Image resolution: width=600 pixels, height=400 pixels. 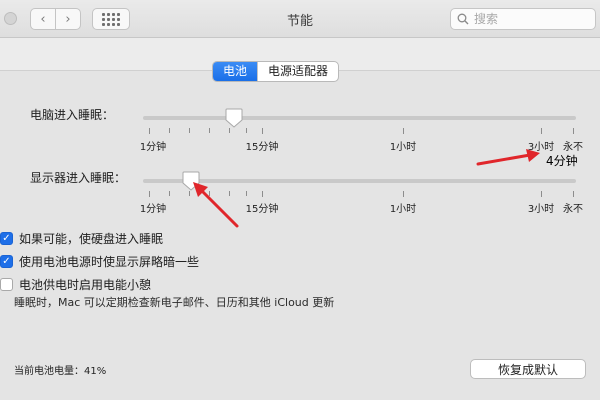 What do you see at coordinates (366, 188) in the screenshot?
I see `annotation-arrows` at bounding box center [366, 188].